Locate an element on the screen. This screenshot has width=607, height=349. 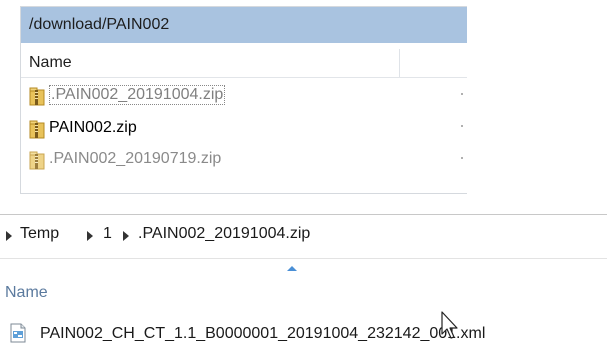
column-header-row: Name is located at coordinates (244, 63).